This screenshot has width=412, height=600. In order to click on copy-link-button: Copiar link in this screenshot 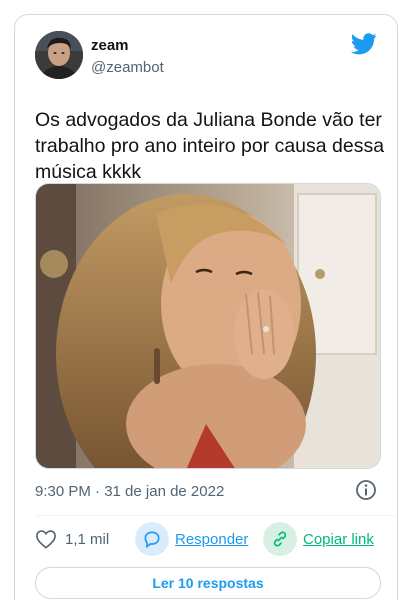, I will do `click(318, 539)`.